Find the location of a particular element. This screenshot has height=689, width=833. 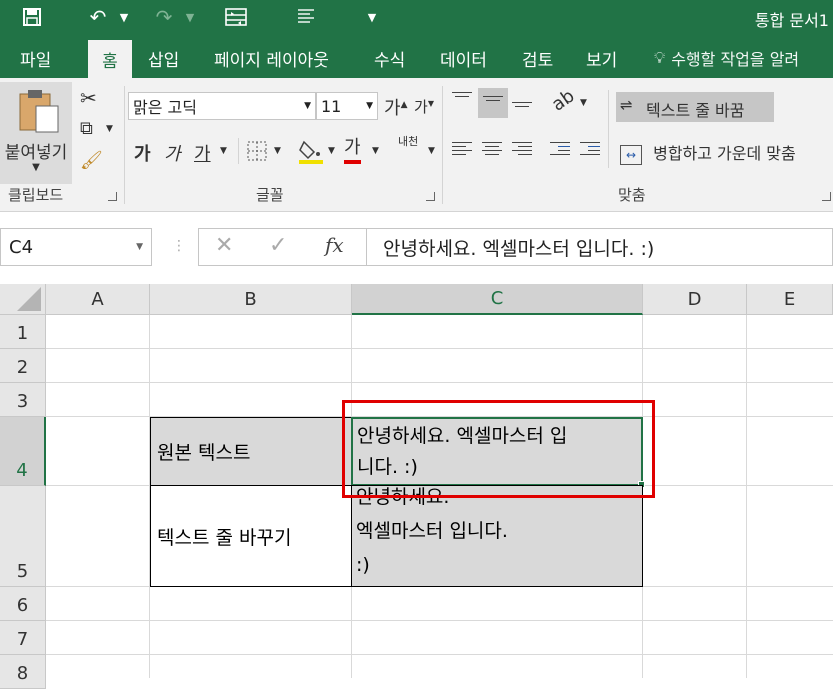

tab-review: 검토 is located at coordinates (537, 58).